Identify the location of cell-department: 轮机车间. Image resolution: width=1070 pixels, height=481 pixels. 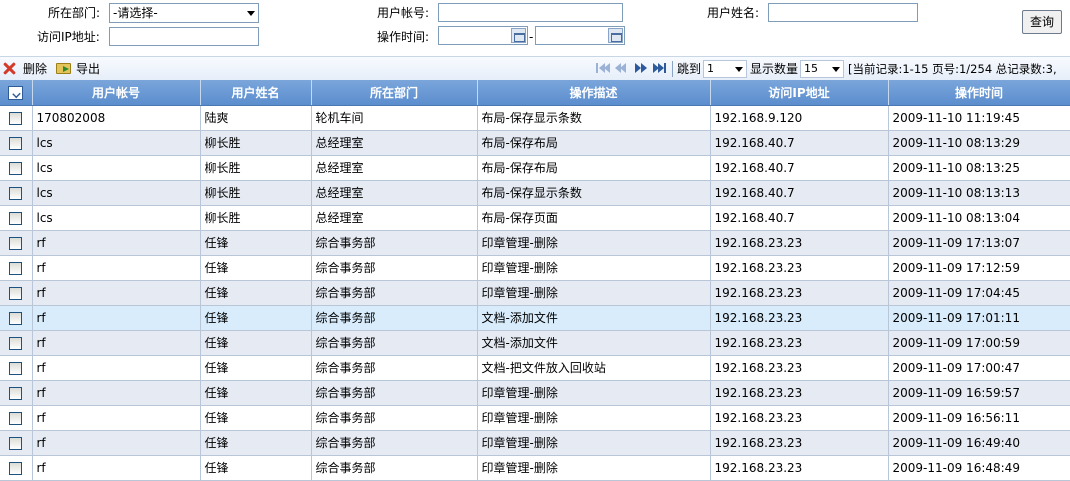
(394, 118).